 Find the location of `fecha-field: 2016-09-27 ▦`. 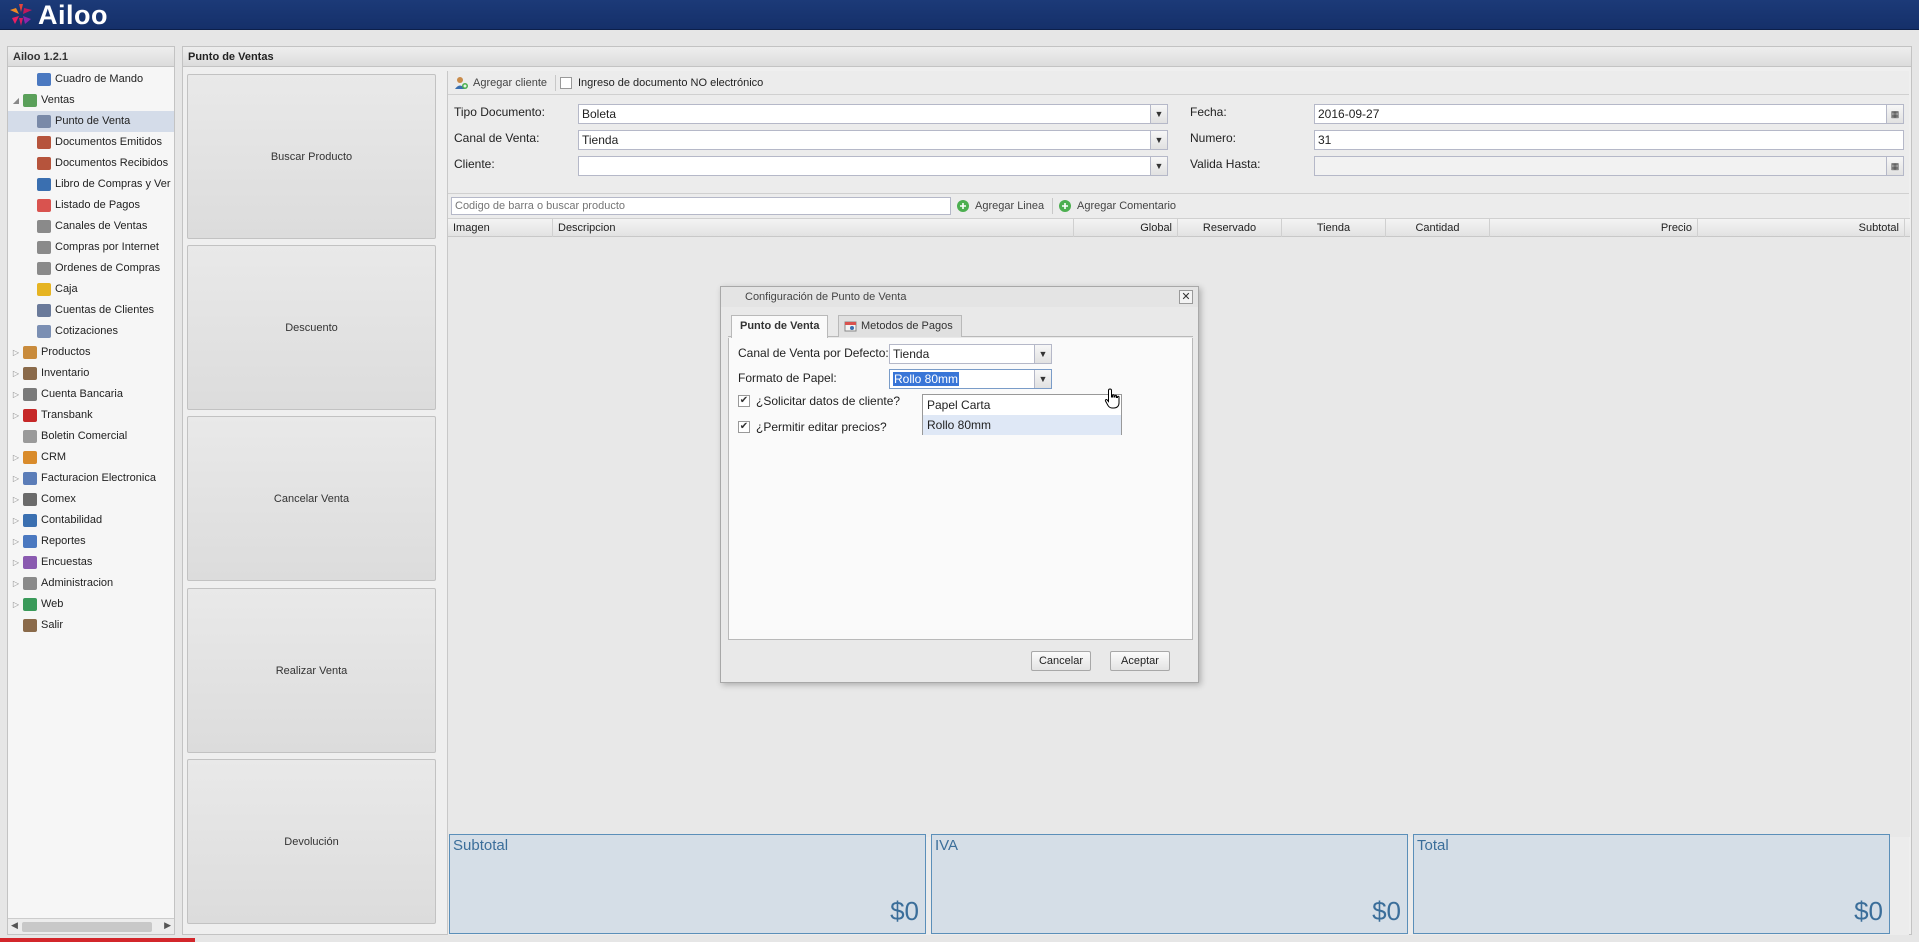

fecha-field: 2016-09-27 ▦ is located at coordinates (1609, 114).